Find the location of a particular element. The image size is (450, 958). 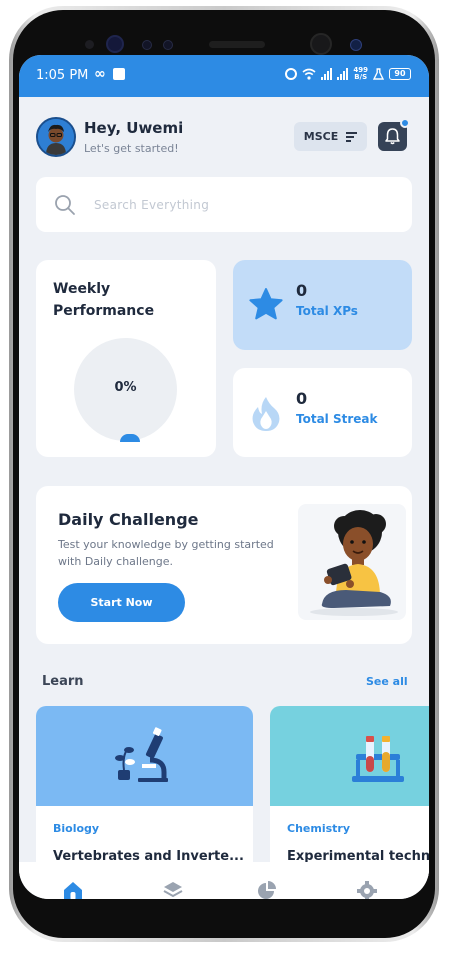

nav-library is located at coordinates (173, 889).